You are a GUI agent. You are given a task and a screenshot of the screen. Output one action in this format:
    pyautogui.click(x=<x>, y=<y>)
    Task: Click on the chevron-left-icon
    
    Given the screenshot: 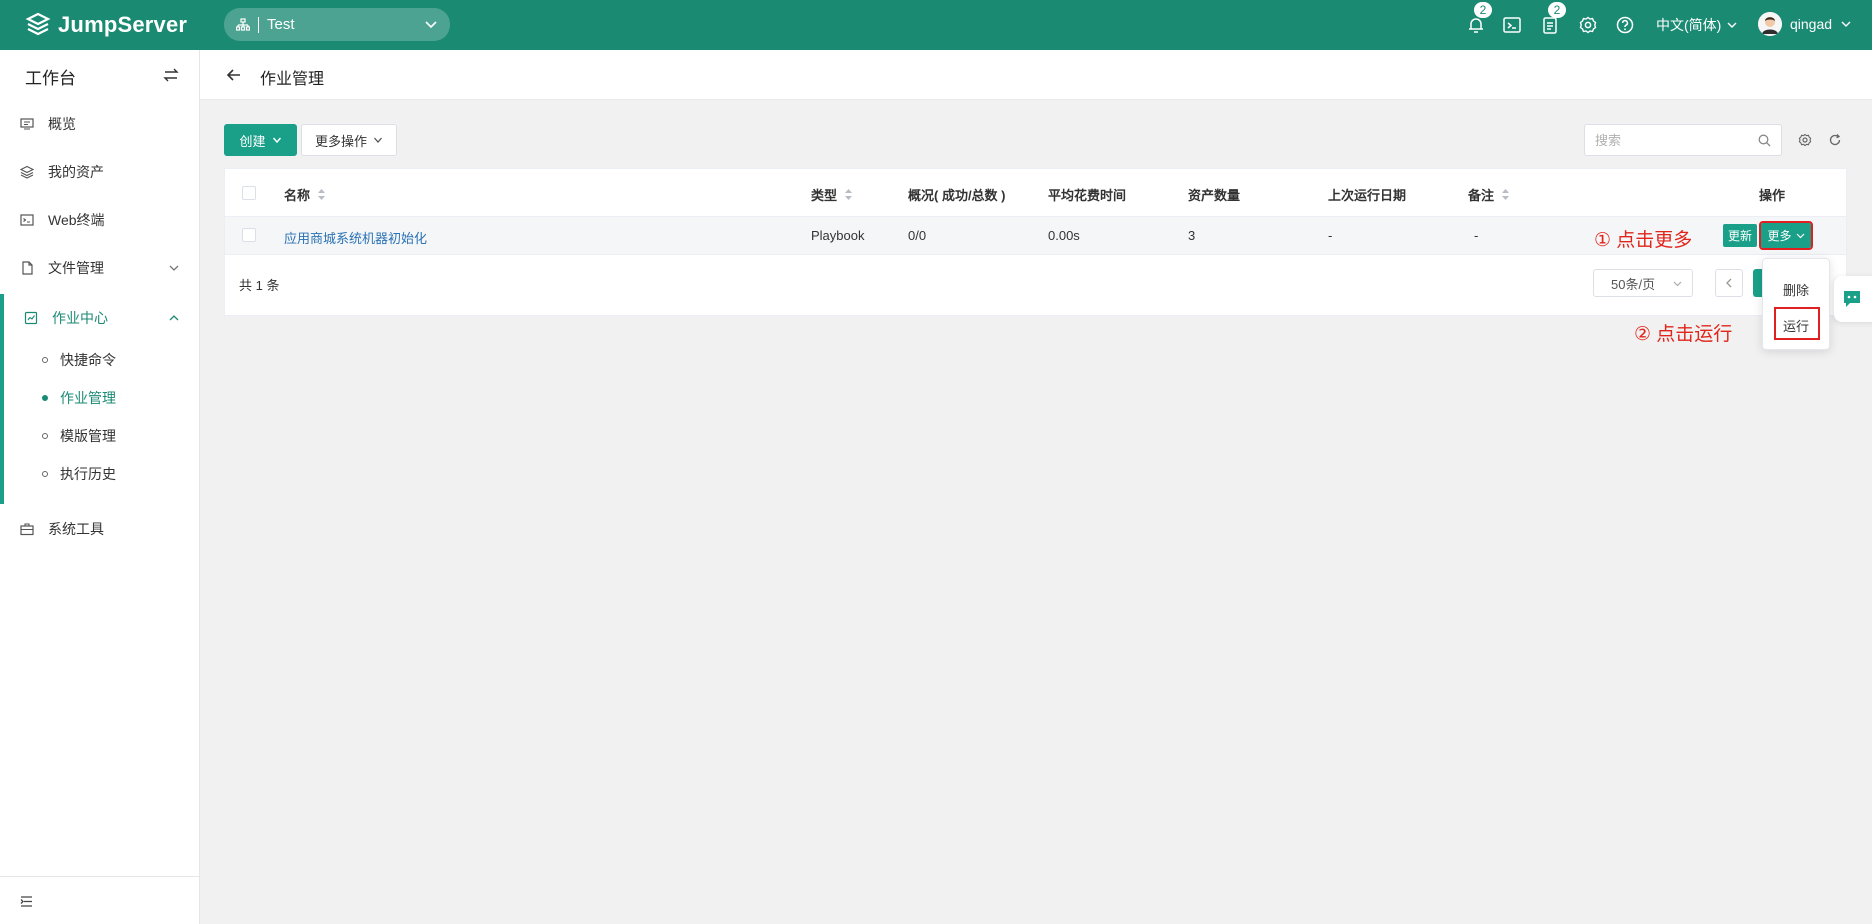 What is the action you would take?
    pyautogui.click(x=1729, y=283)
    